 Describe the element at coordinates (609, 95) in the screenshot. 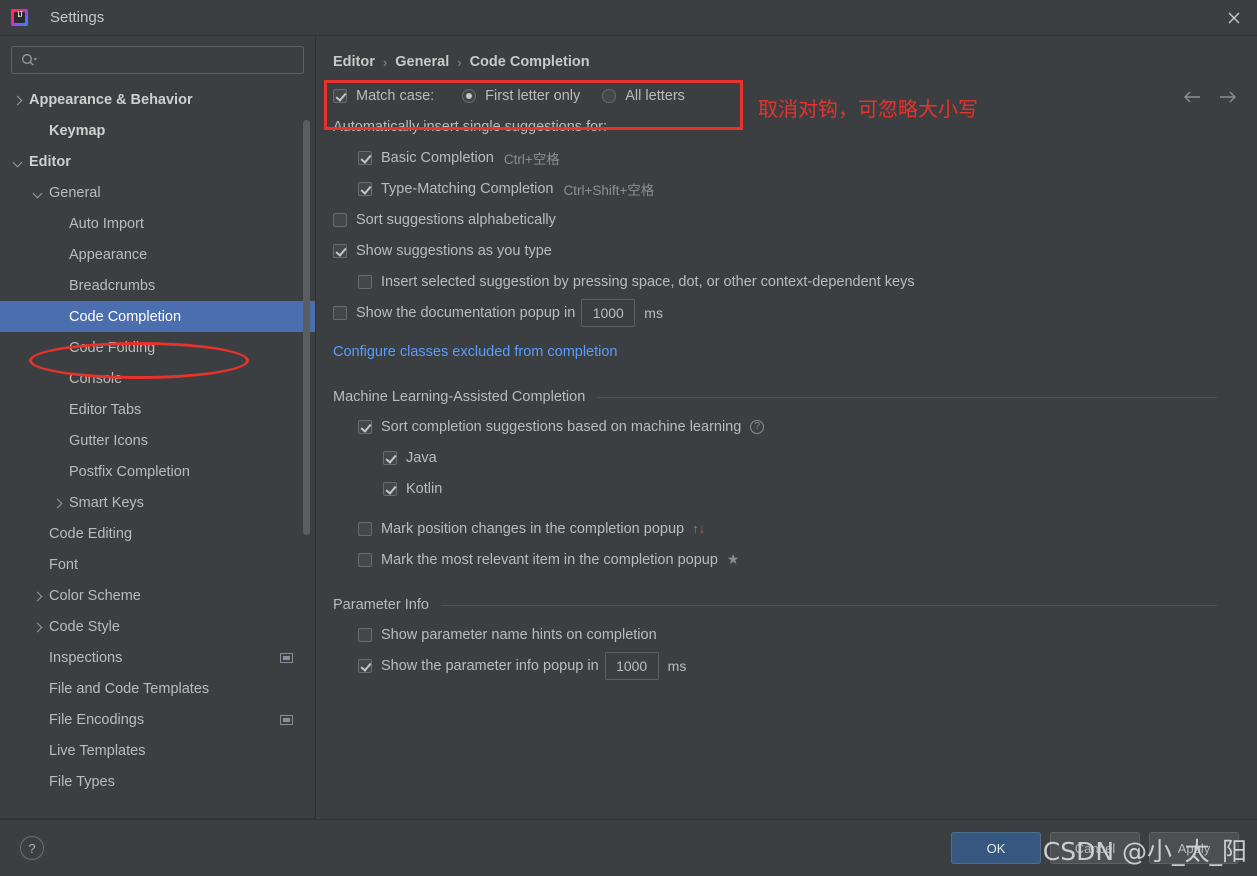

I see `all-letters-radio` at that location.